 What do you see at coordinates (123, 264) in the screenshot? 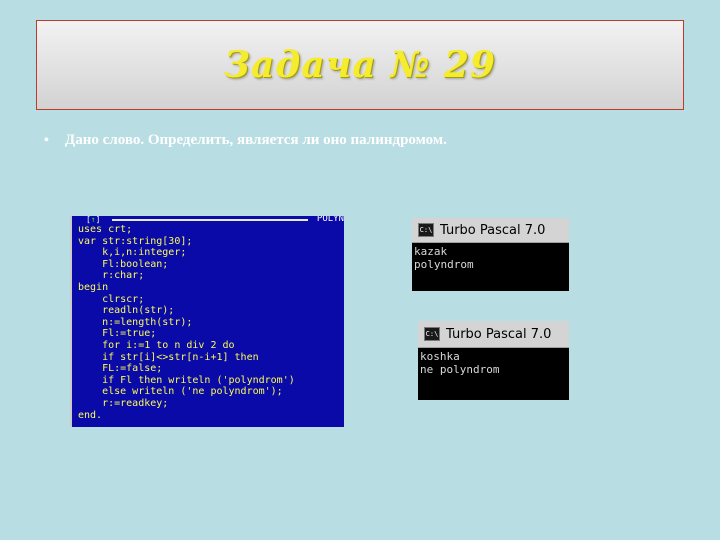
I see `code-line: Fl:boolean;` at bounding box center [123, 264].